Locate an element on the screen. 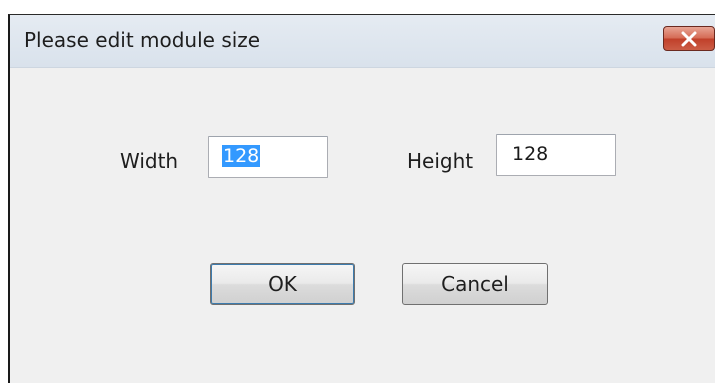 This screenshot has height=383, width=715. dialog-title: Please edit module size is located at coordinates (142, 40).